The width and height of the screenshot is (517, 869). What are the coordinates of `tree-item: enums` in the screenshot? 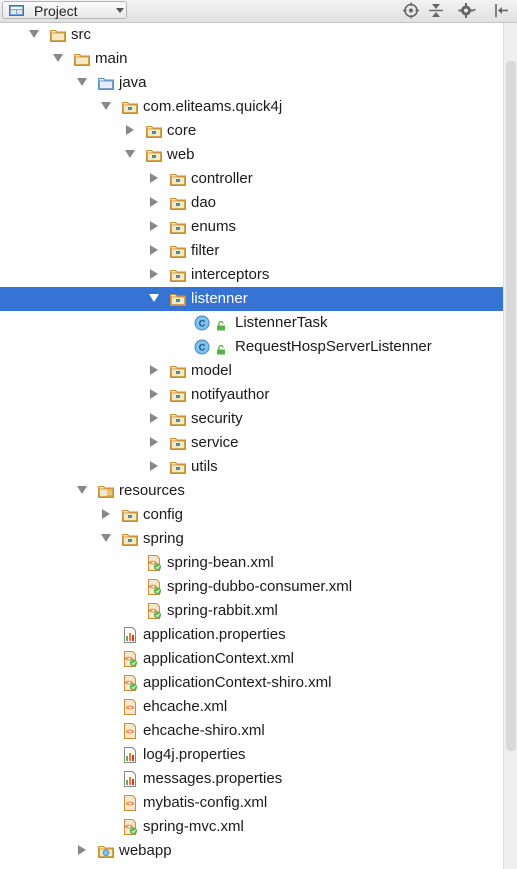 It's located at (251, 227).